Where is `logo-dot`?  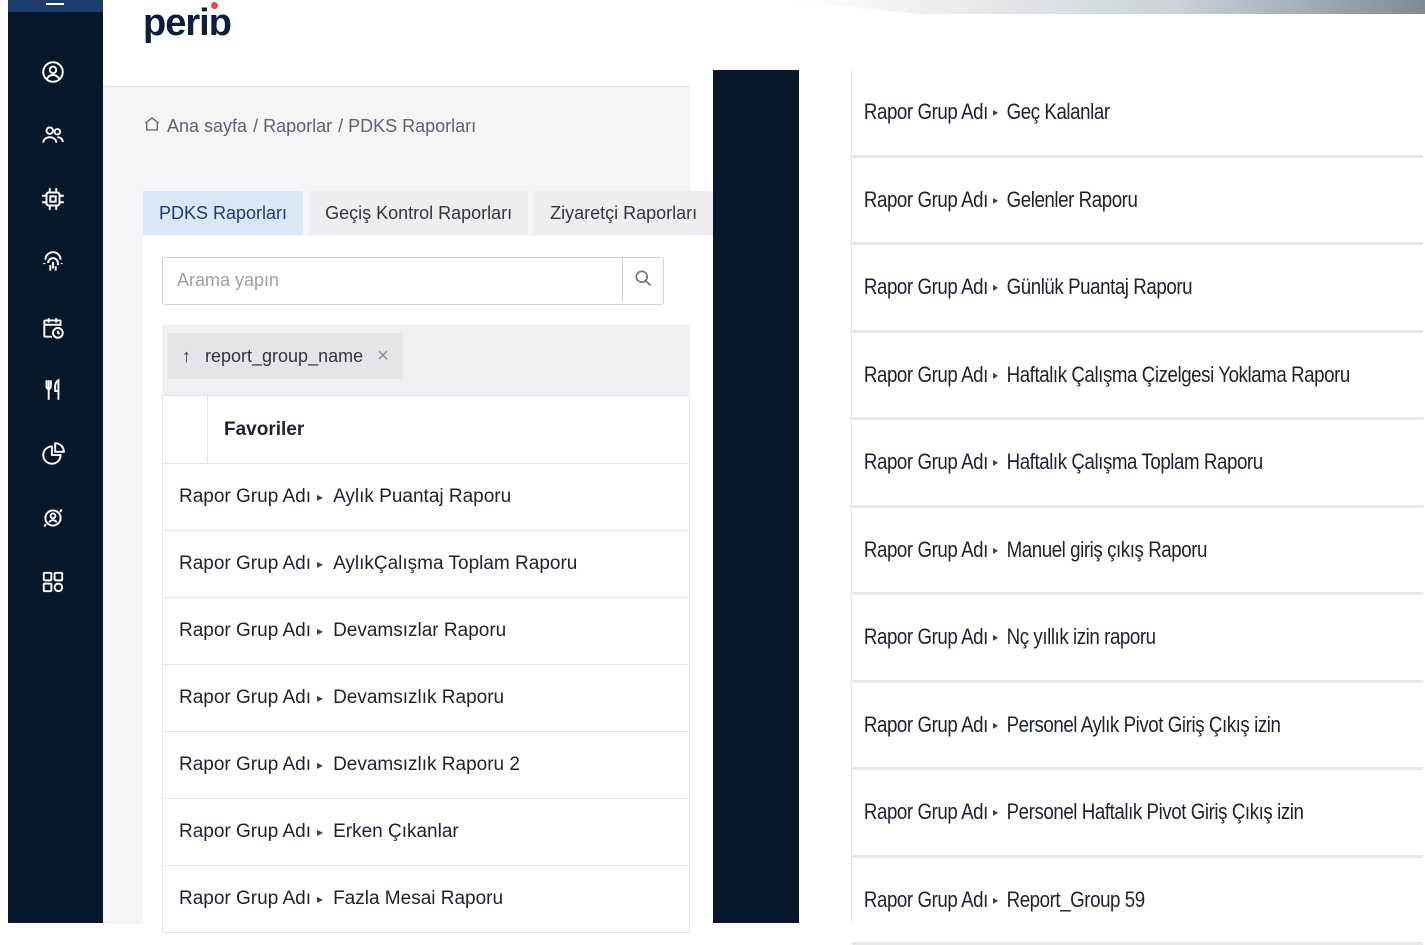
logo-dot is located at coordinates (214, 5).